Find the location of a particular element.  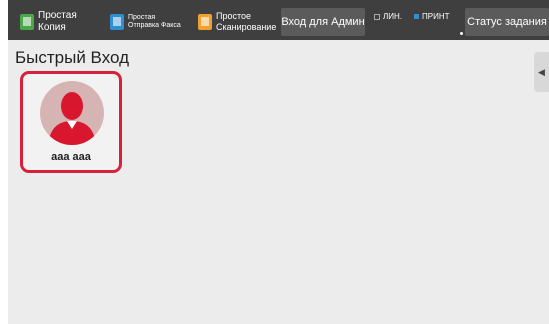

line-indicator-label: ЛИН. is located at coordinates (392, 16).